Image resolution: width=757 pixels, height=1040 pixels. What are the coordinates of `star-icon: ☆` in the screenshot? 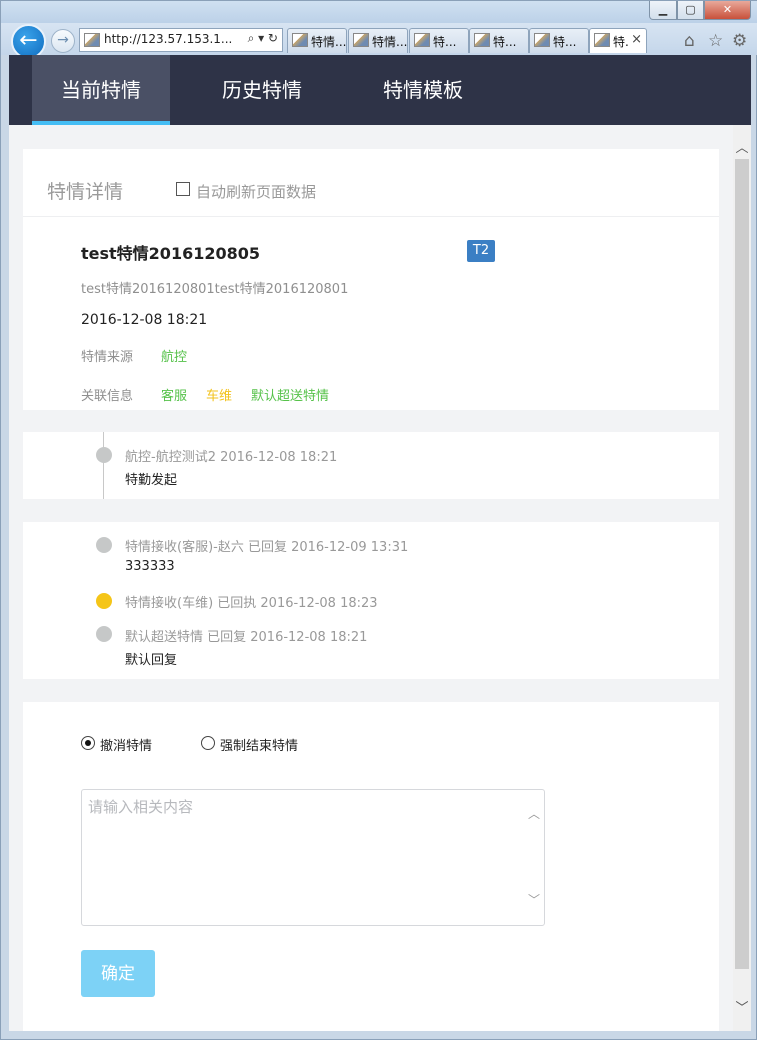 It's located at (715, 41).